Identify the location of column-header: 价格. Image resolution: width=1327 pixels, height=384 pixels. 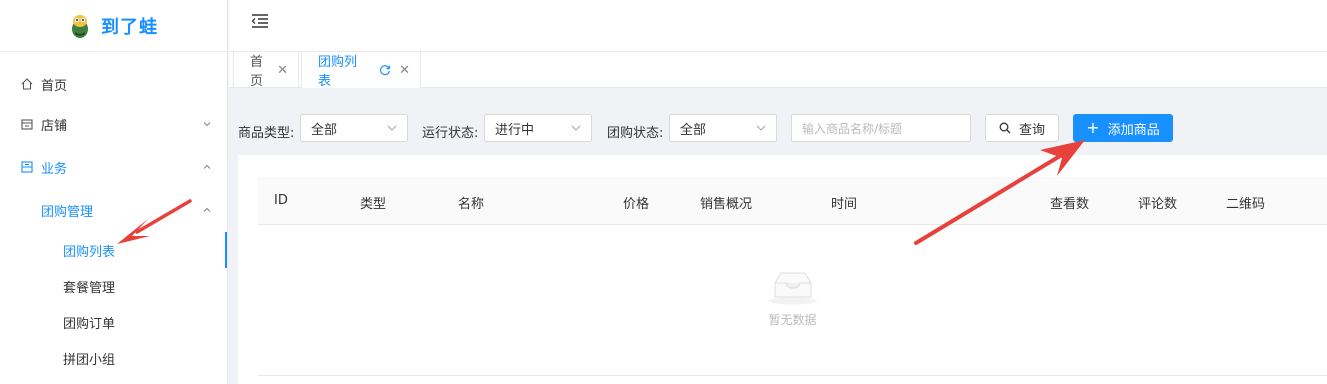
(636, 204).